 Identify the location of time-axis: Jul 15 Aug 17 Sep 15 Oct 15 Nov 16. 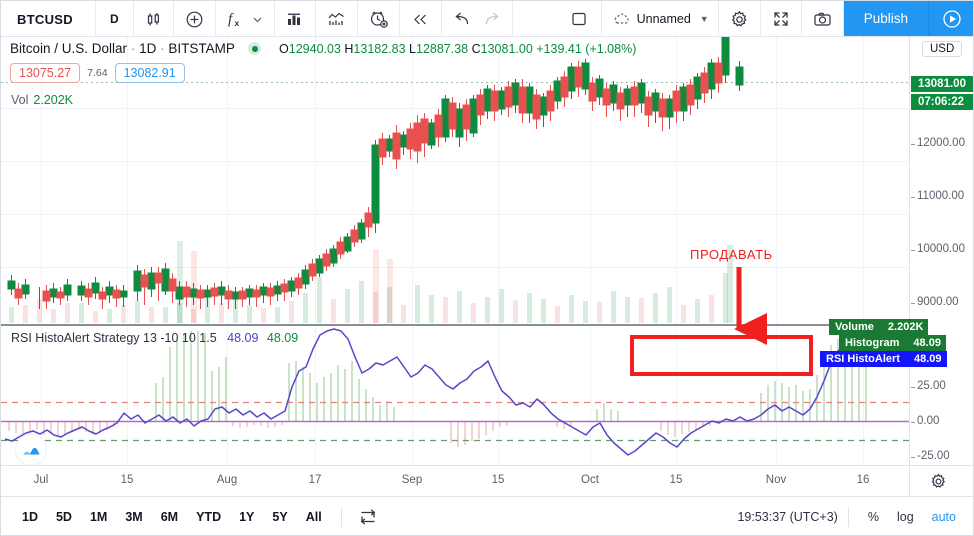
(487, 481).